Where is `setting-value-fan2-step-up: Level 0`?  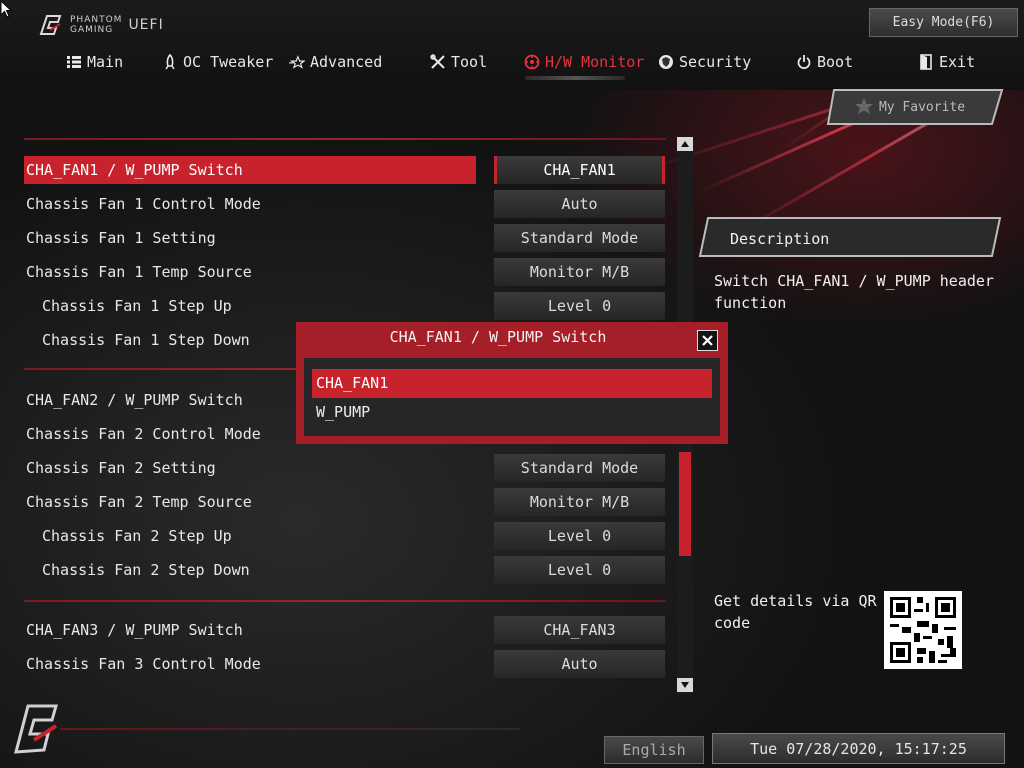 setting-value-fan2-step-up: Level 0 is located at coordinates (579, 536).